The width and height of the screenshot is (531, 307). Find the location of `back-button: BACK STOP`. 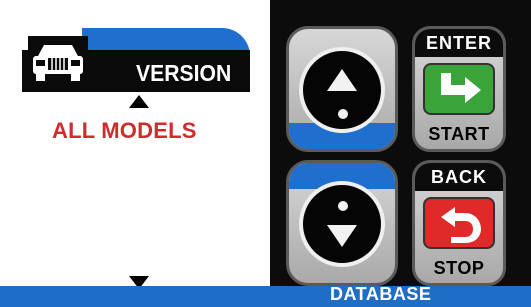

back-button: BACK STOP is located at coordinates (459, 223).